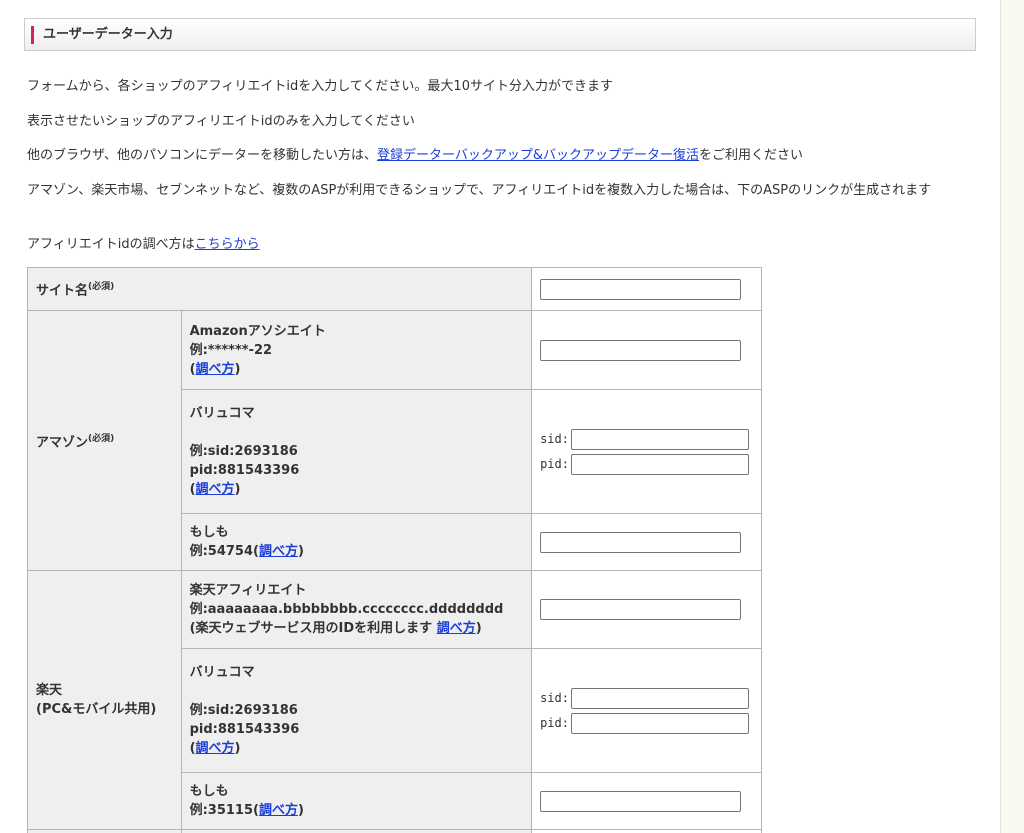  I want to click on amazon-moshimo-name: もしも, so click(209, 532).